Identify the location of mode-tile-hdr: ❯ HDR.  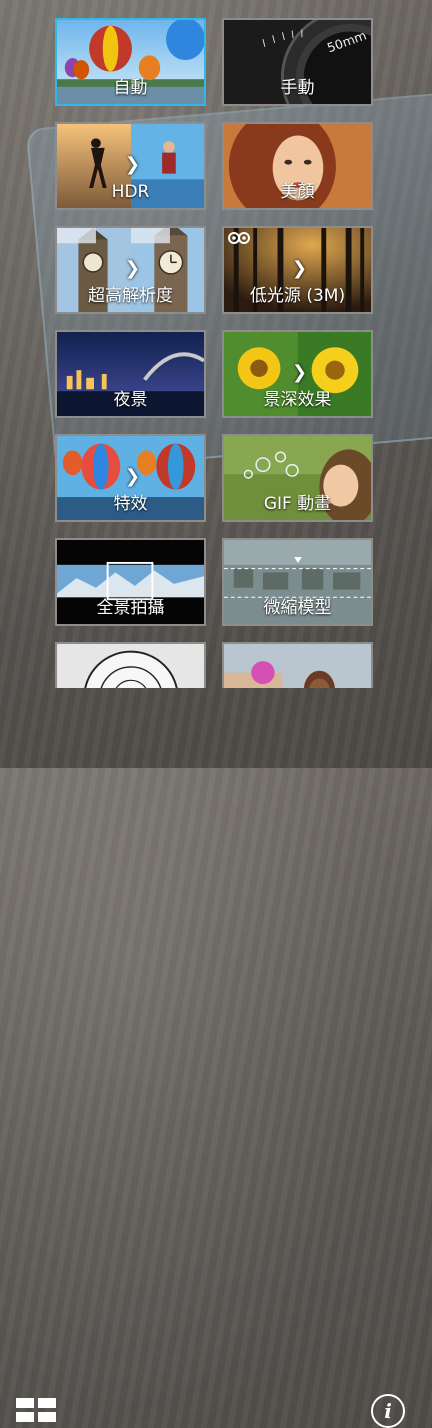
(130, 166).